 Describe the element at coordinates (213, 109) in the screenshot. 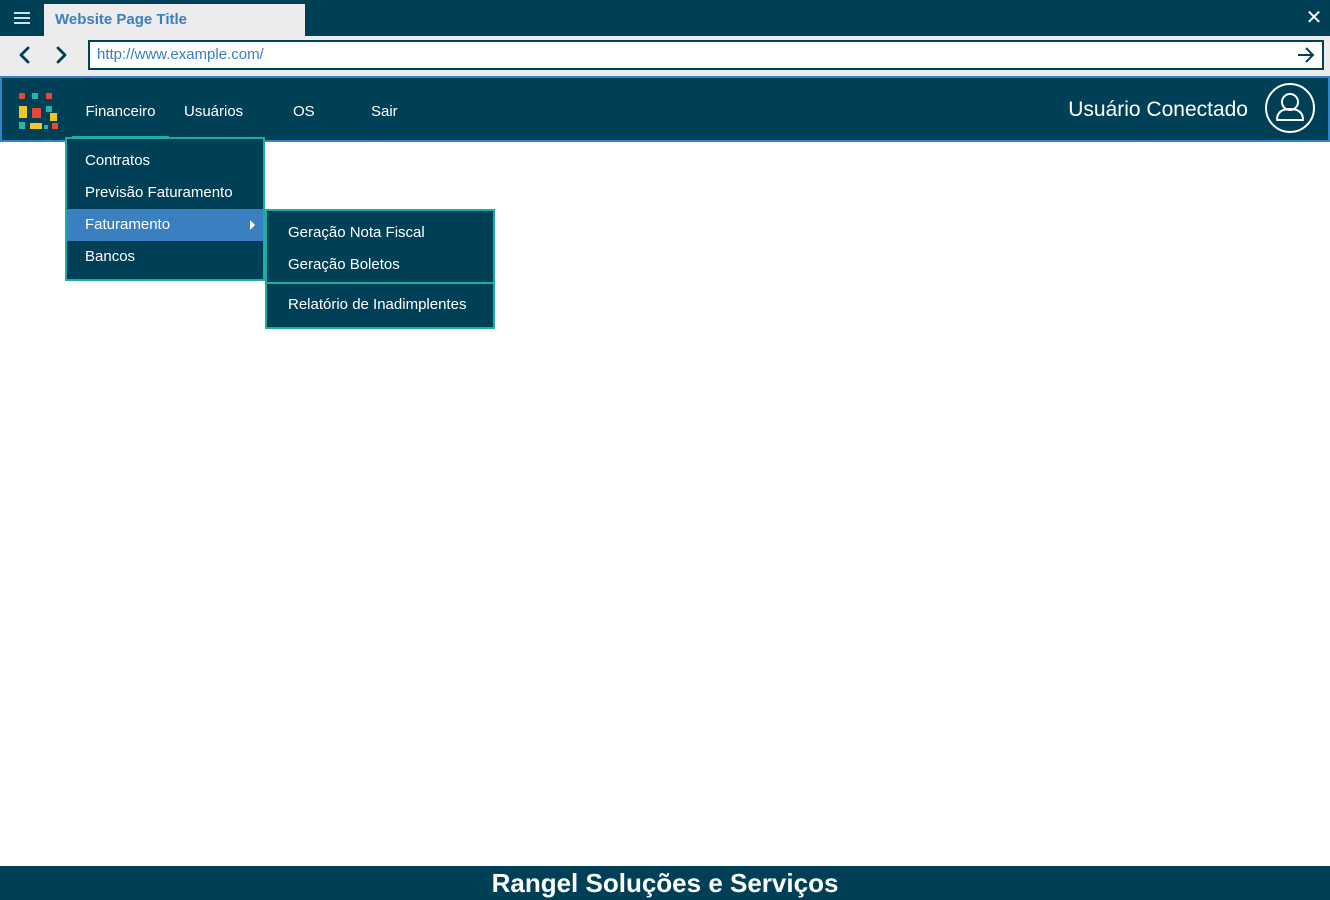

I see `nav-usuarios: Usuários` at that location.